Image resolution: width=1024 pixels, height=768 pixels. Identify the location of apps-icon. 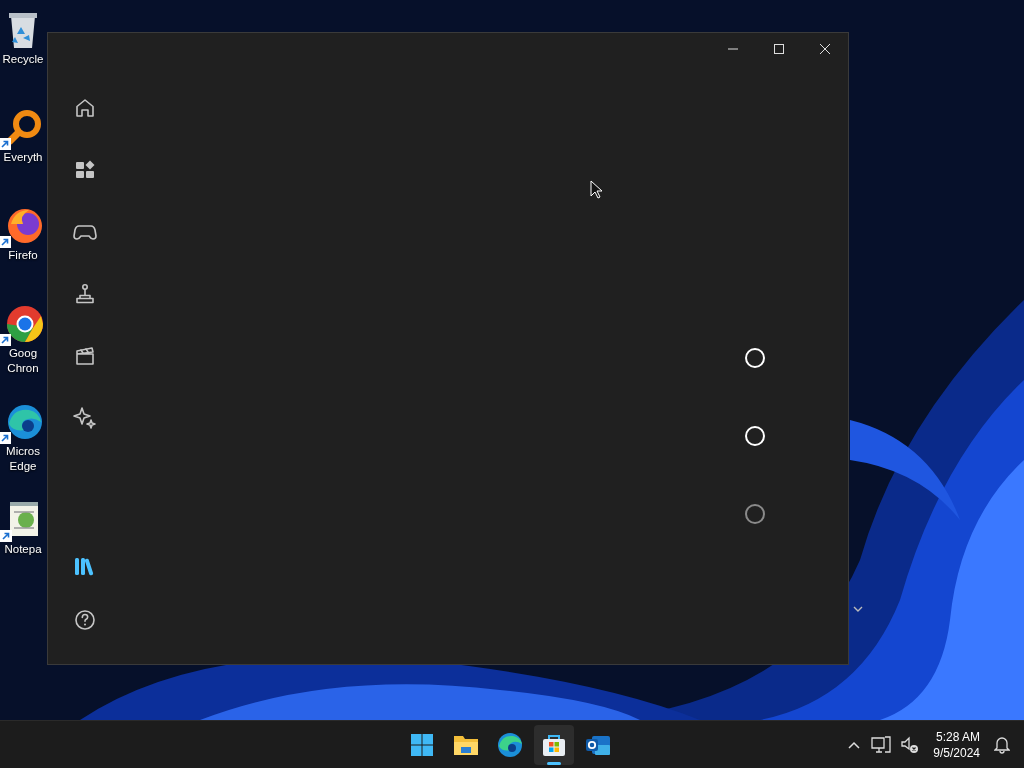
(85, 170).